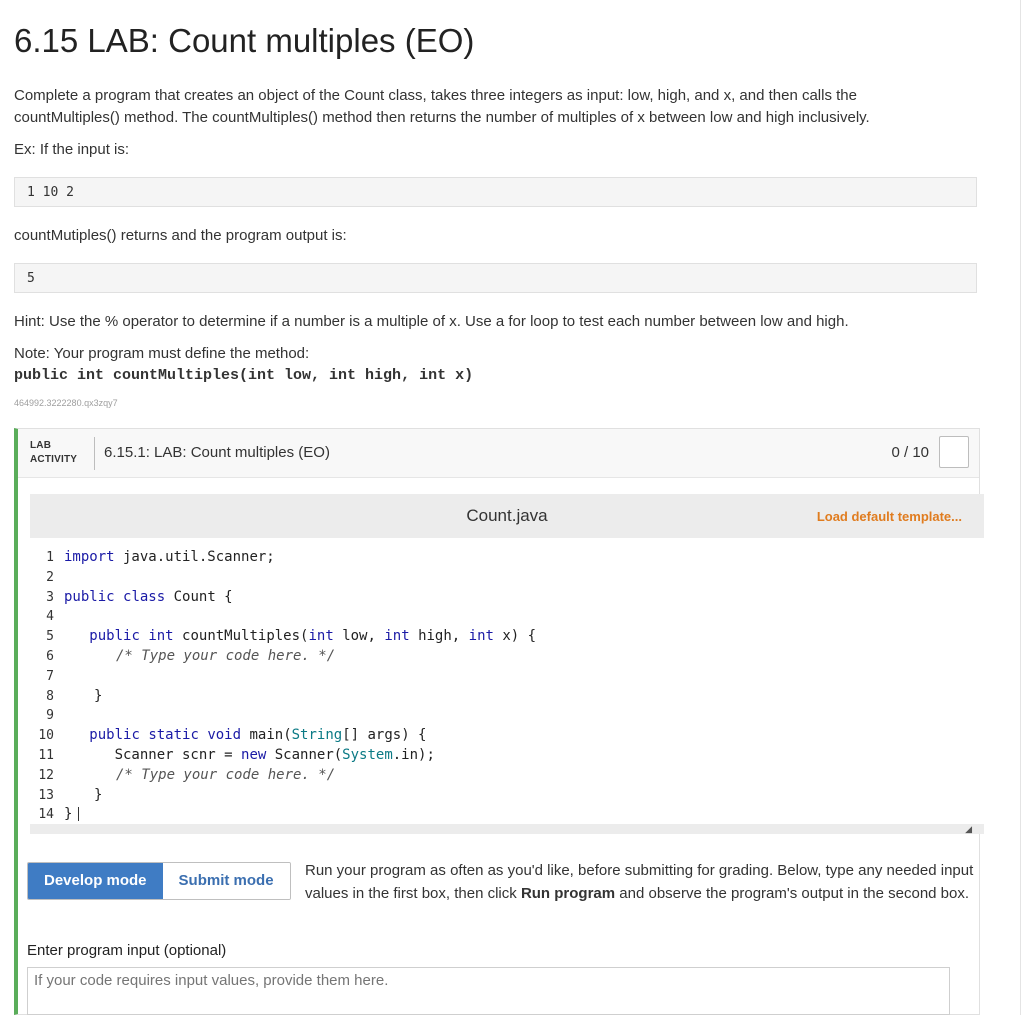 The width and height of the screenshot is (1024, 1015). What do you see at coordinates (53, 453) in the screenshot?
I see `lab-activity-tag: LAB ACTIVITY` at bounding box center [53, 453].